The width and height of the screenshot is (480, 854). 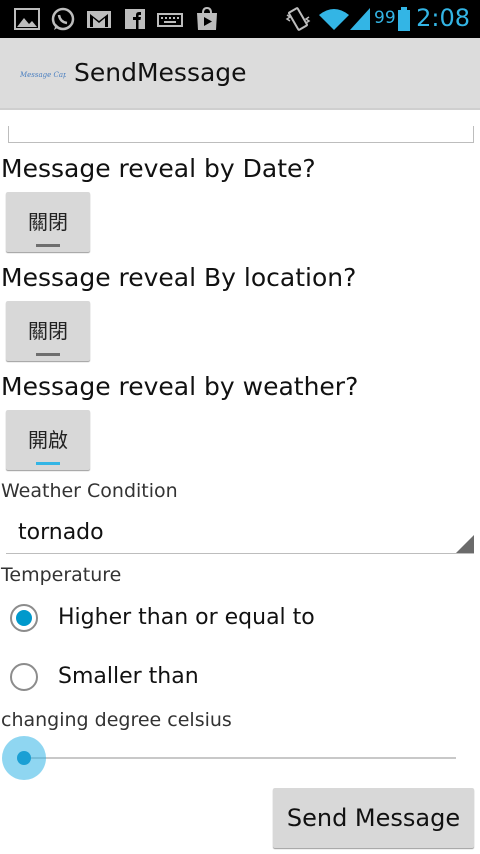 I want to click on signal-icon, so click(x=360, y=19).